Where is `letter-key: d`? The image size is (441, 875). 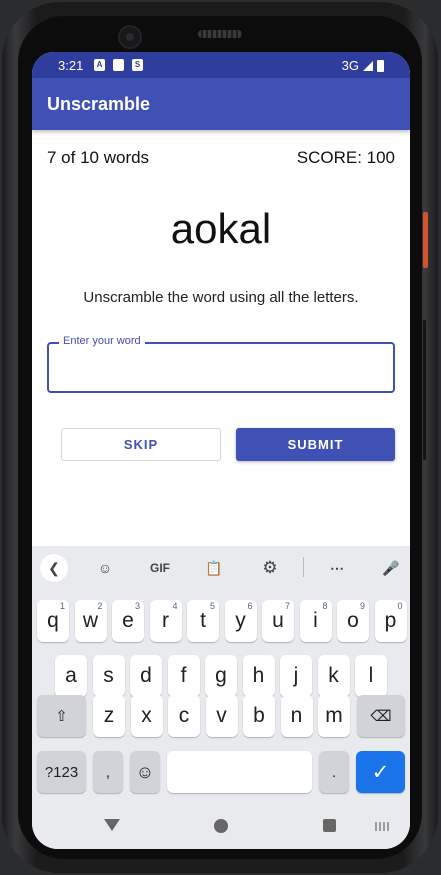 letter-key: d is located at coordinates (146, 676).